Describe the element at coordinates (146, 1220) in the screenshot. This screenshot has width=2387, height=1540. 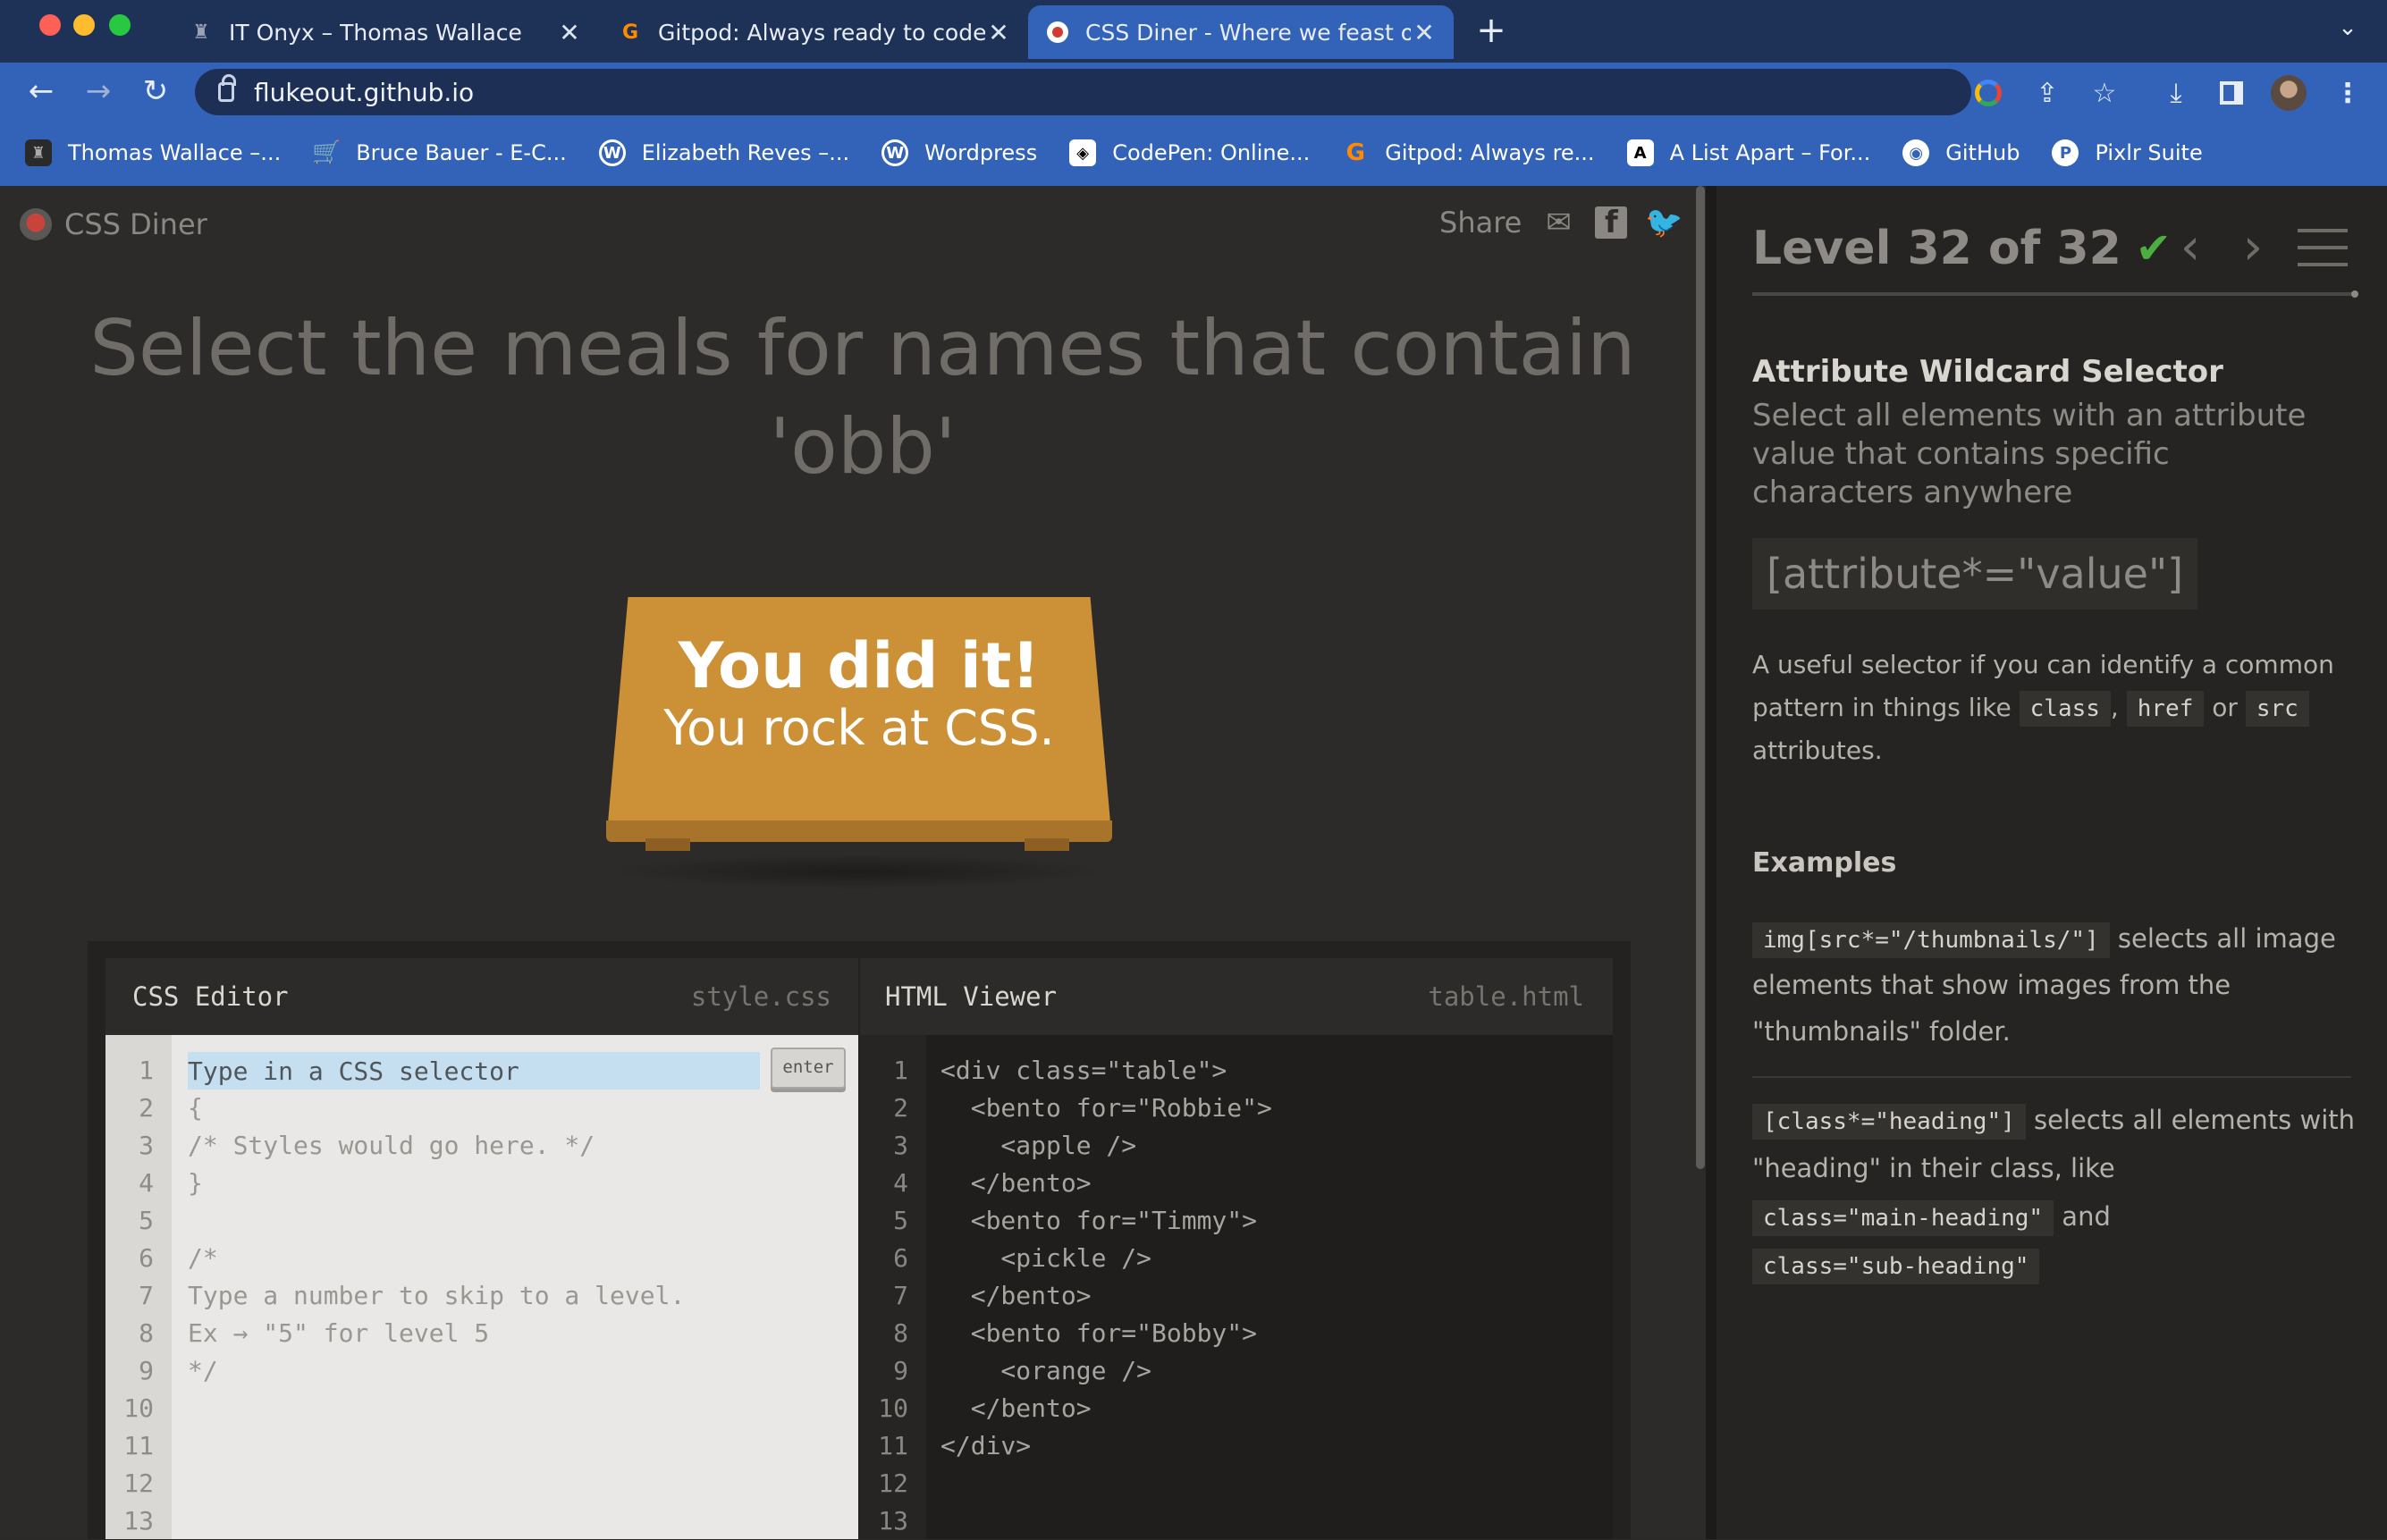
I see `line-number: 5` at that location.